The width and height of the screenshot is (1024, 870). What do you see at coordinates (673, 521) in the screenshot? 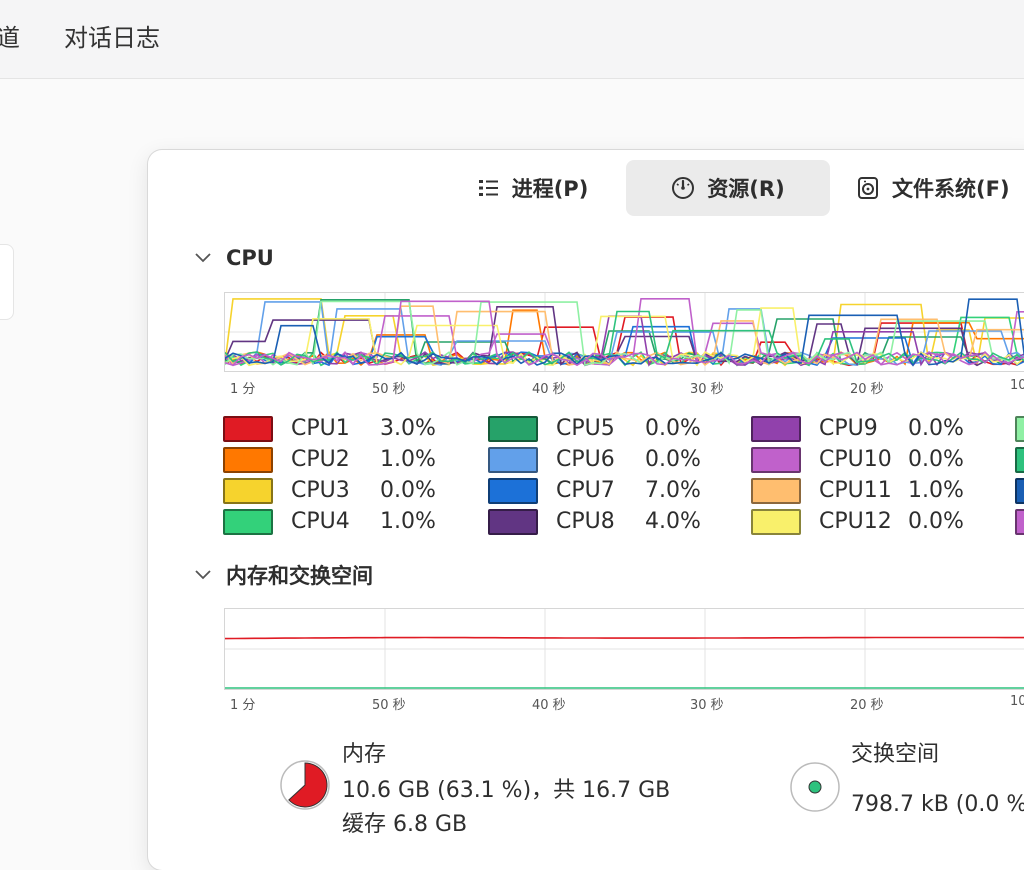
I see `cpu-usage: 4.0%` at bounding box center [673, 521].